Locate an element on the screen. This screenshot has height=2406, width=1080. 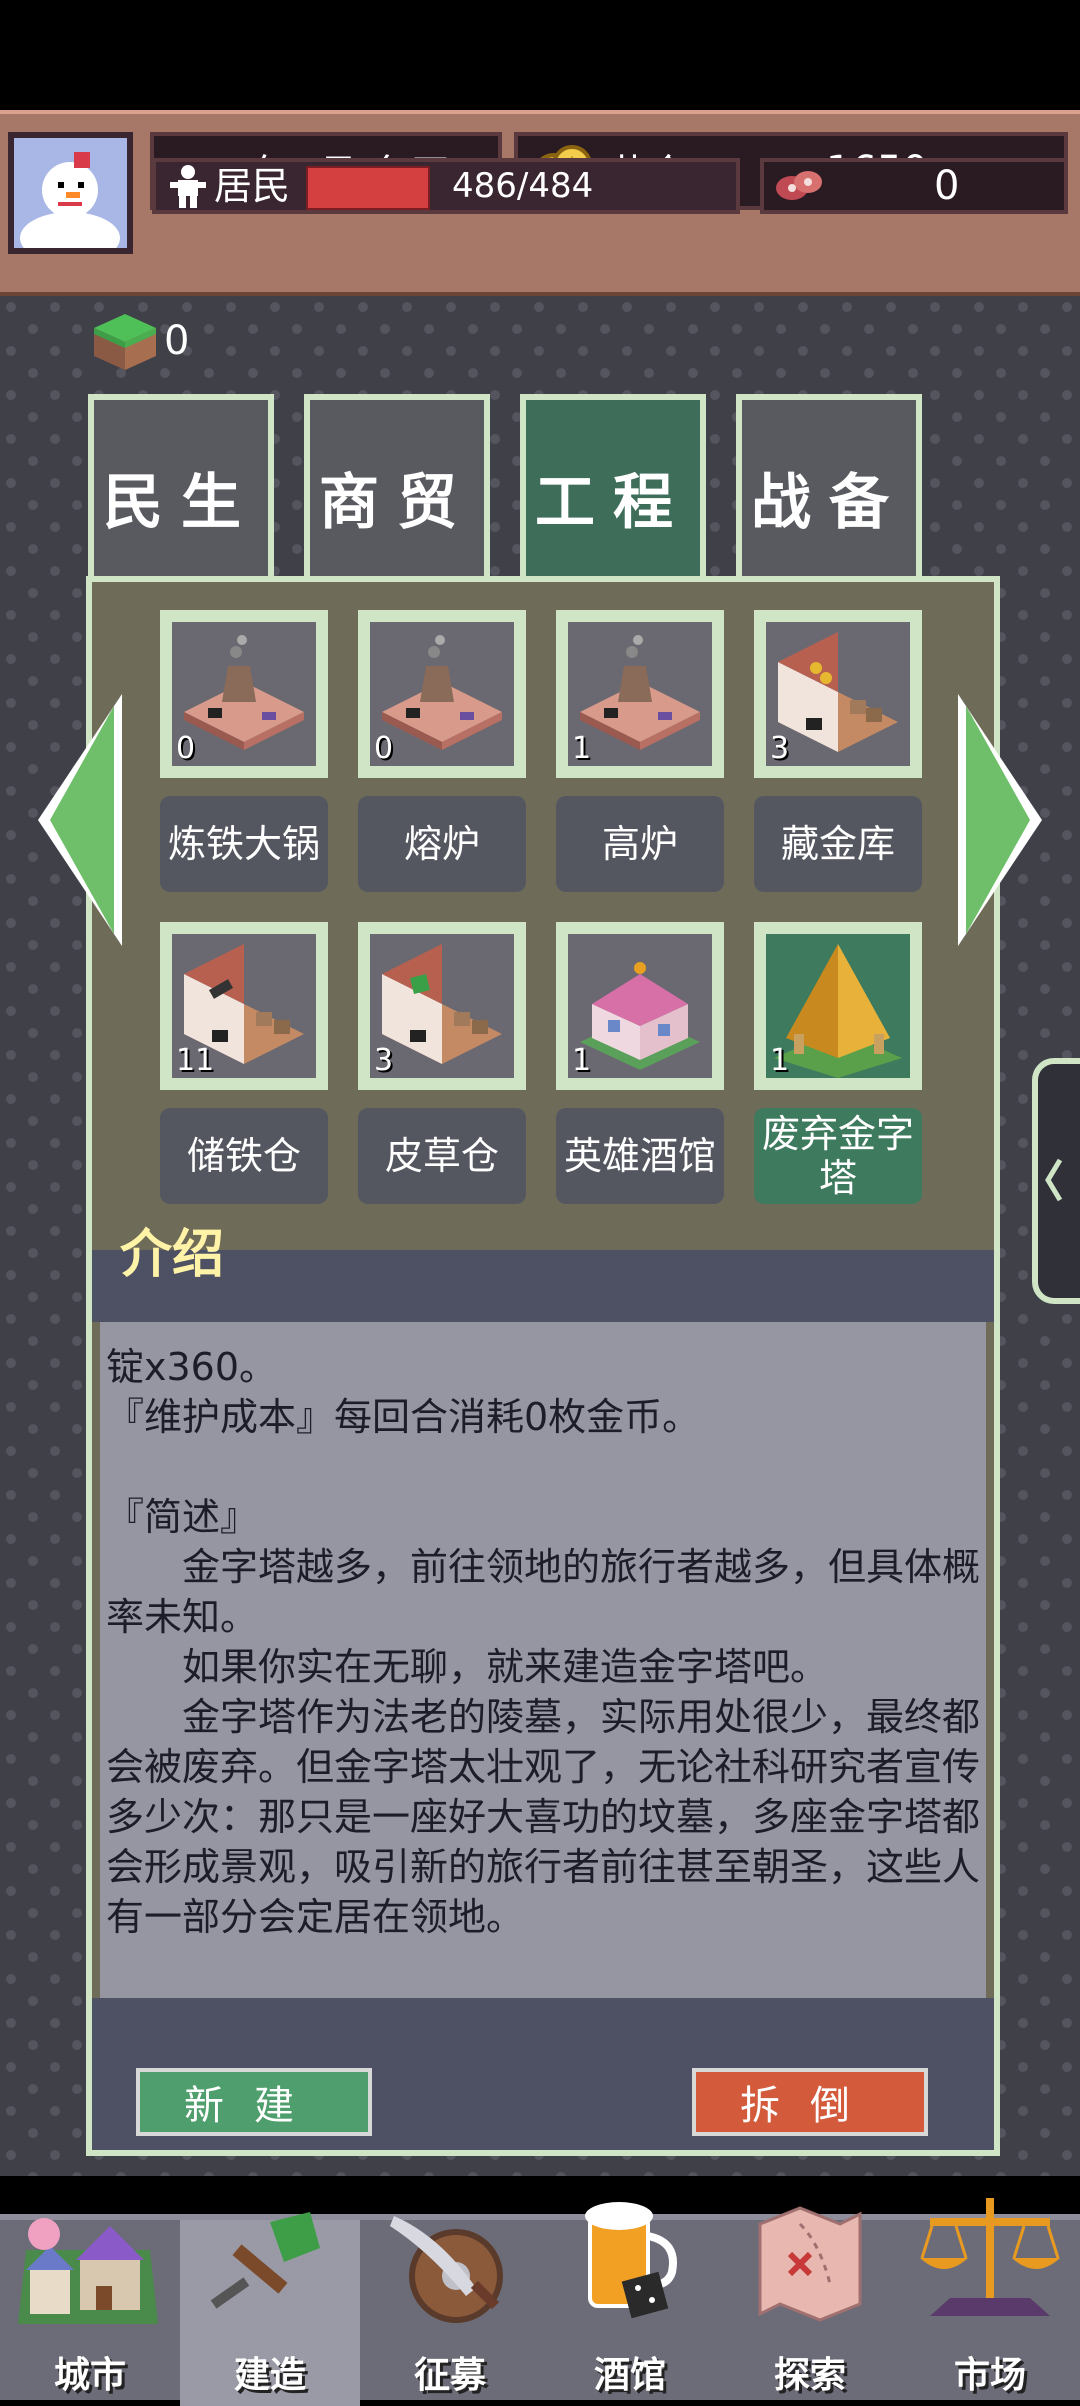
building-slot-blast-furnace: 1 is located at coordinates (640, 694).